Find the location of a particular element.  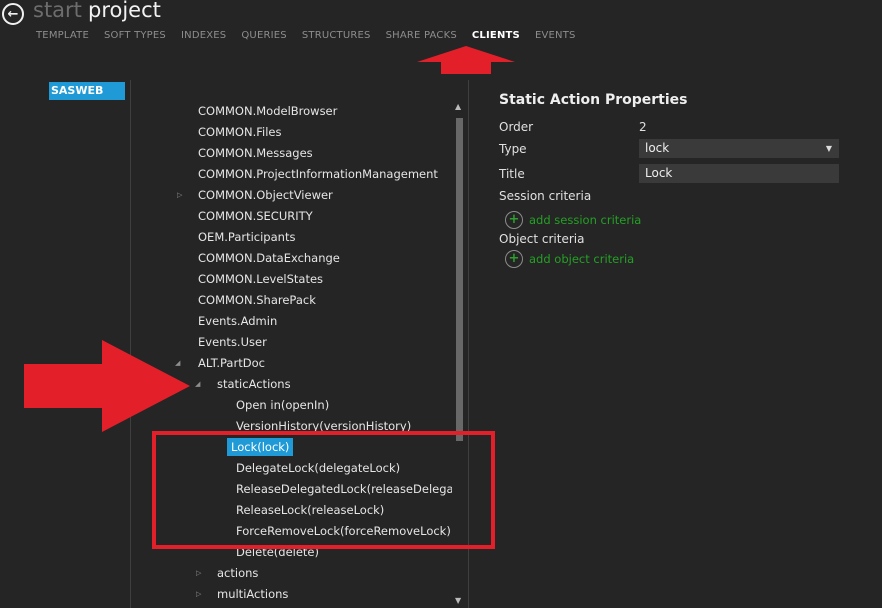

tab-clients: CLIENTS is located at coordinates (496, 35).